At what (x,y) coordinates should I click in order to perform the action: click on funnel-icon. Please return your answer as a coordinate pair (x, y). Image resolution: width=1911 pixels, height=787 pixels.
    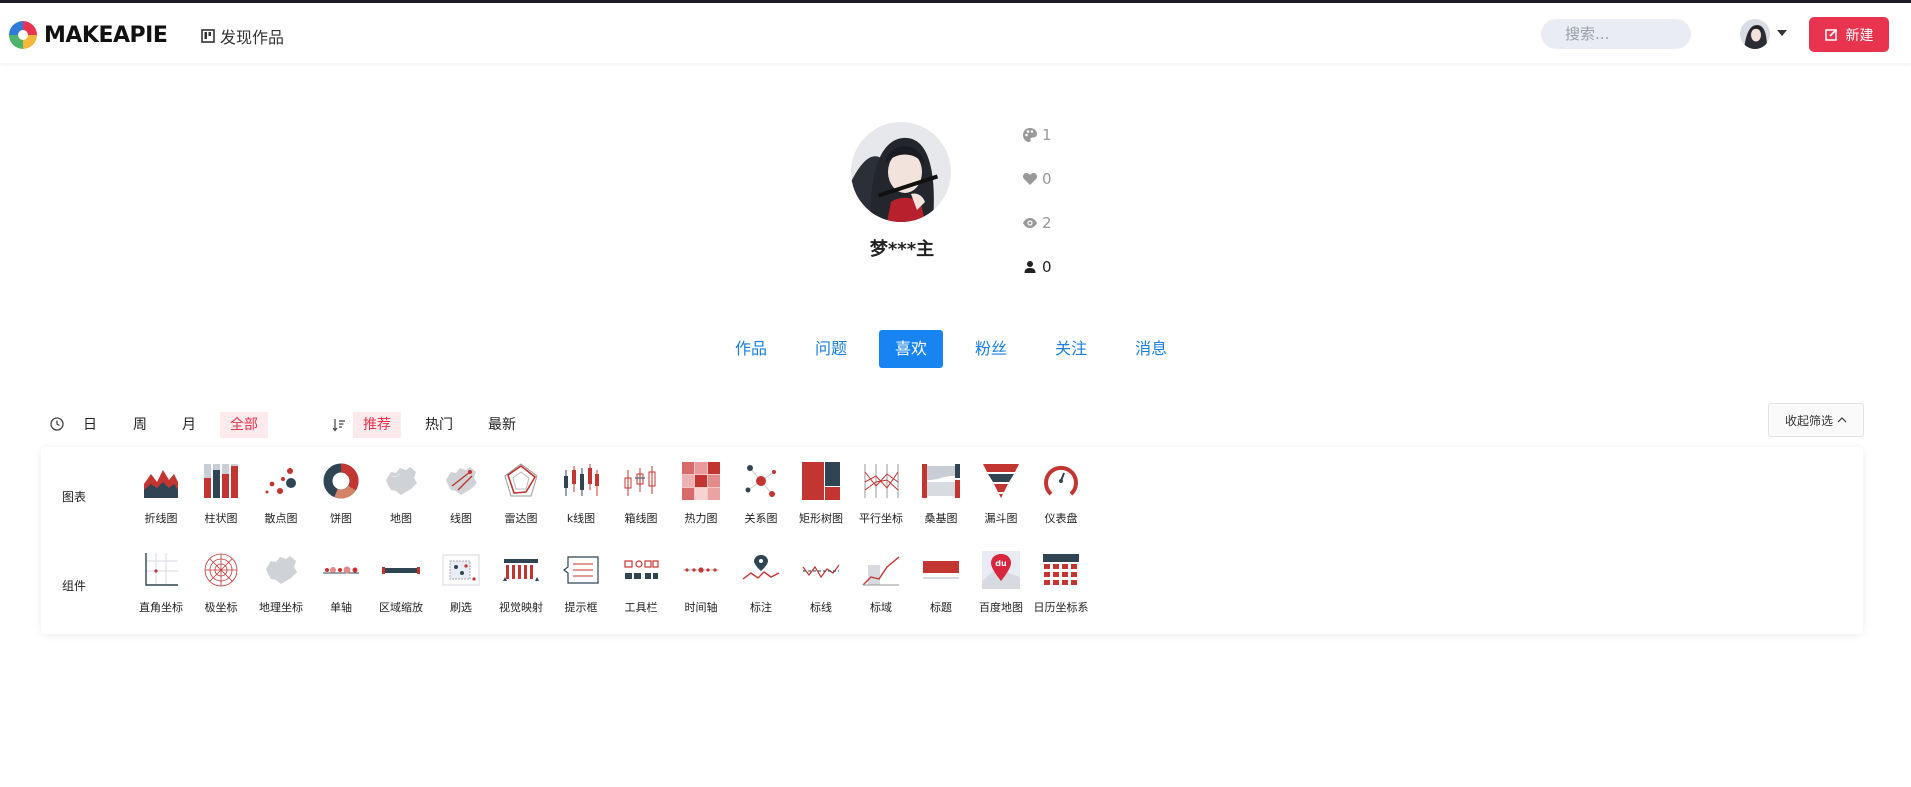
    Looking at the image, I should click on (1001, 481).